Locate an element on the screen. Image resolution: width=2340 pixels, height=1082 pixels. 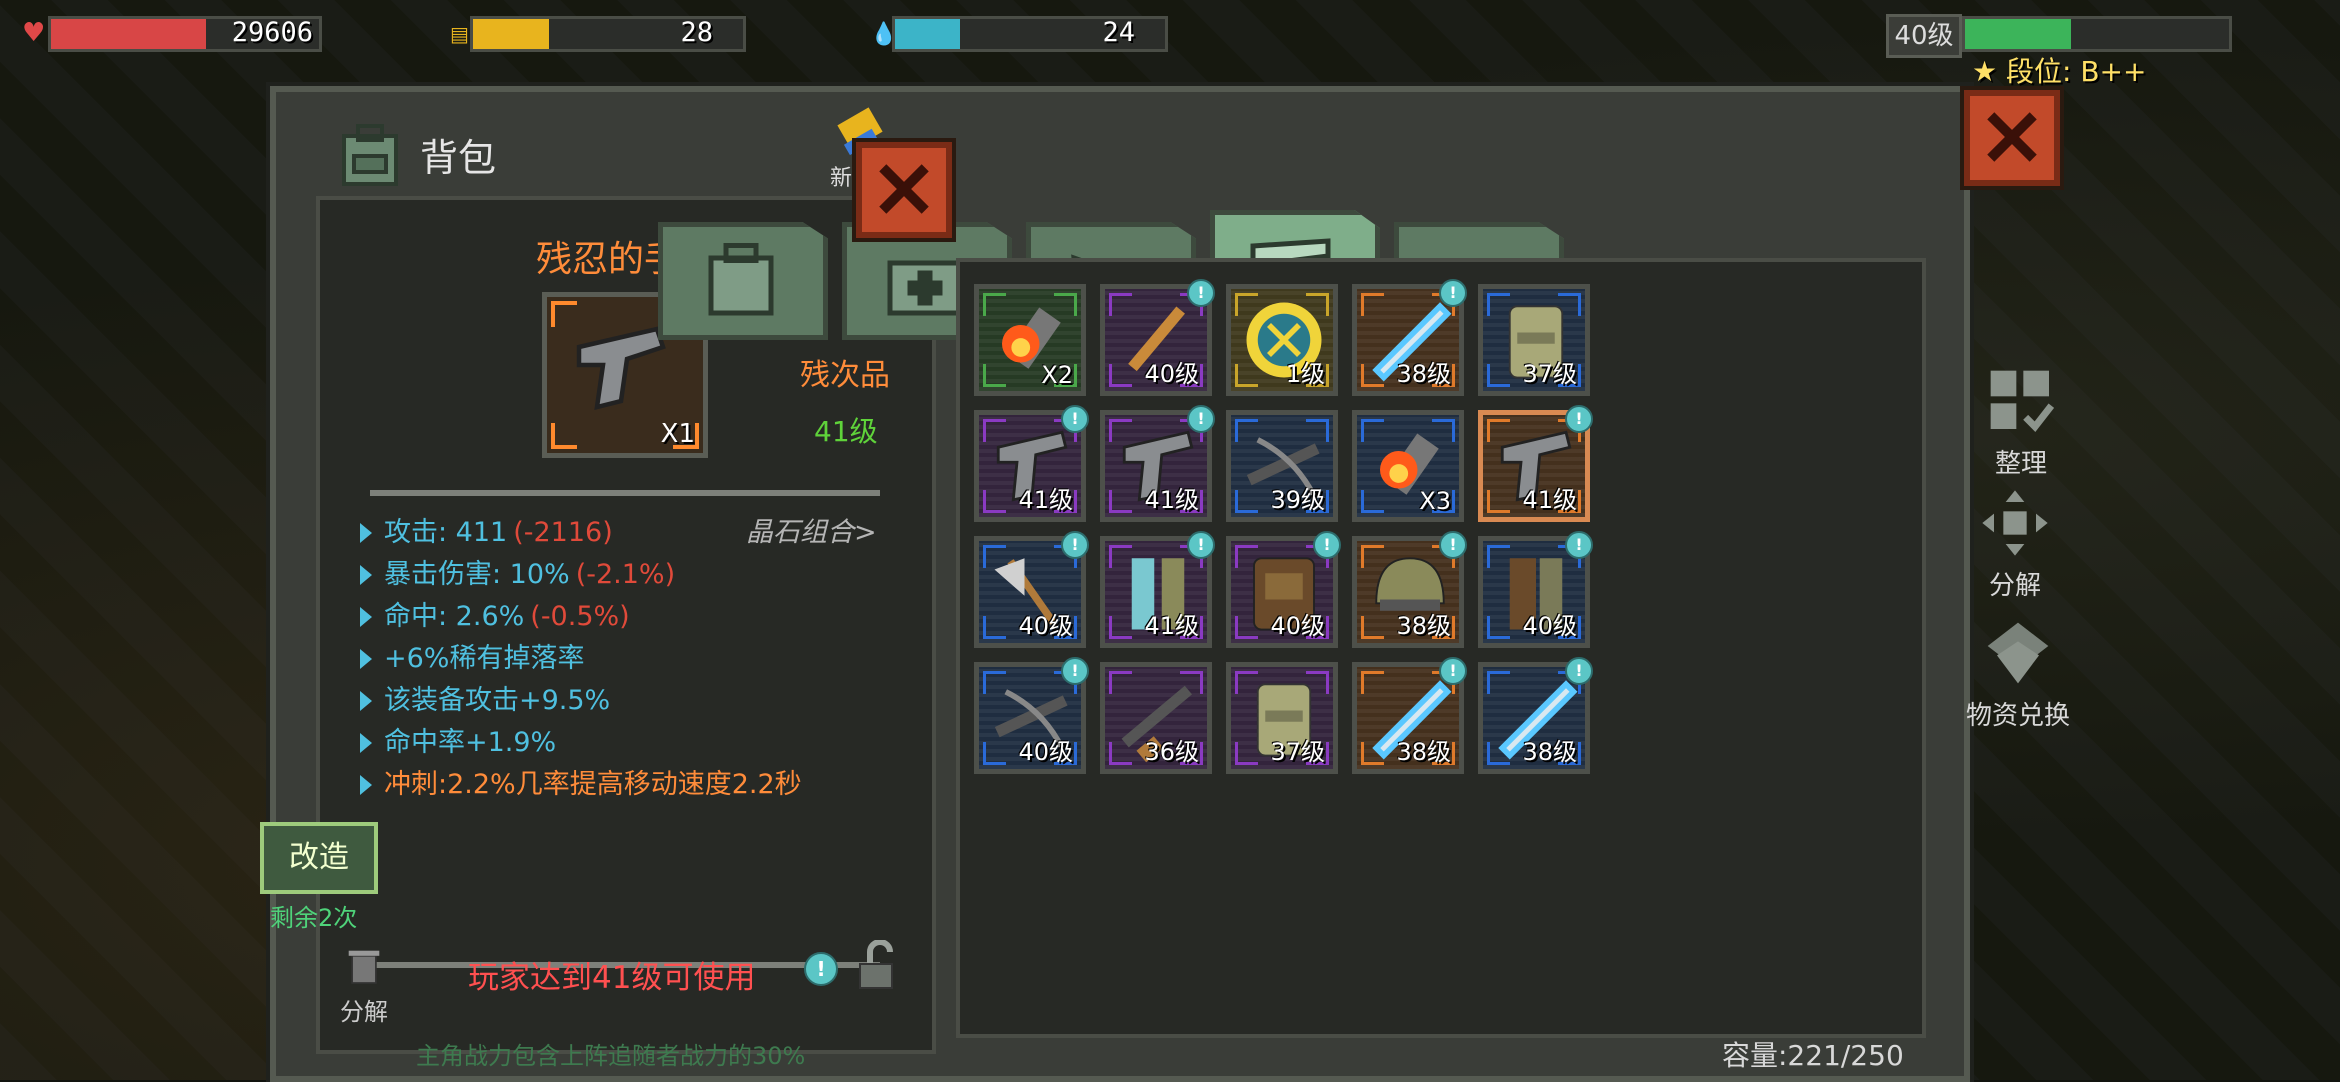
dismantle-side-label: 分解 is located at coordinates (2014, 586).